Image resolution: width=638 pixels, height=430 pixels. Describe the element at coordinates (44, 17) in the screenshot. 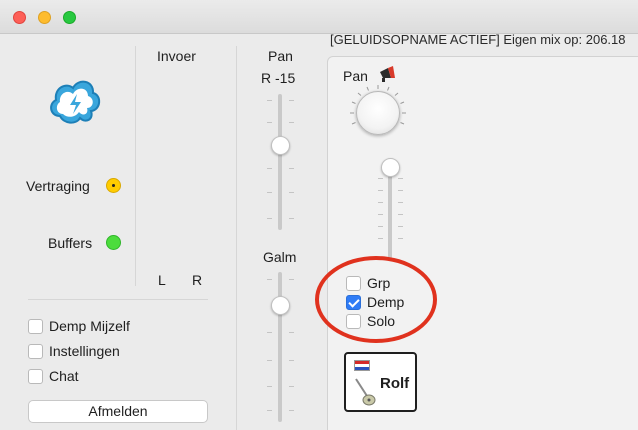

I see `minimize-window-button` at that location.